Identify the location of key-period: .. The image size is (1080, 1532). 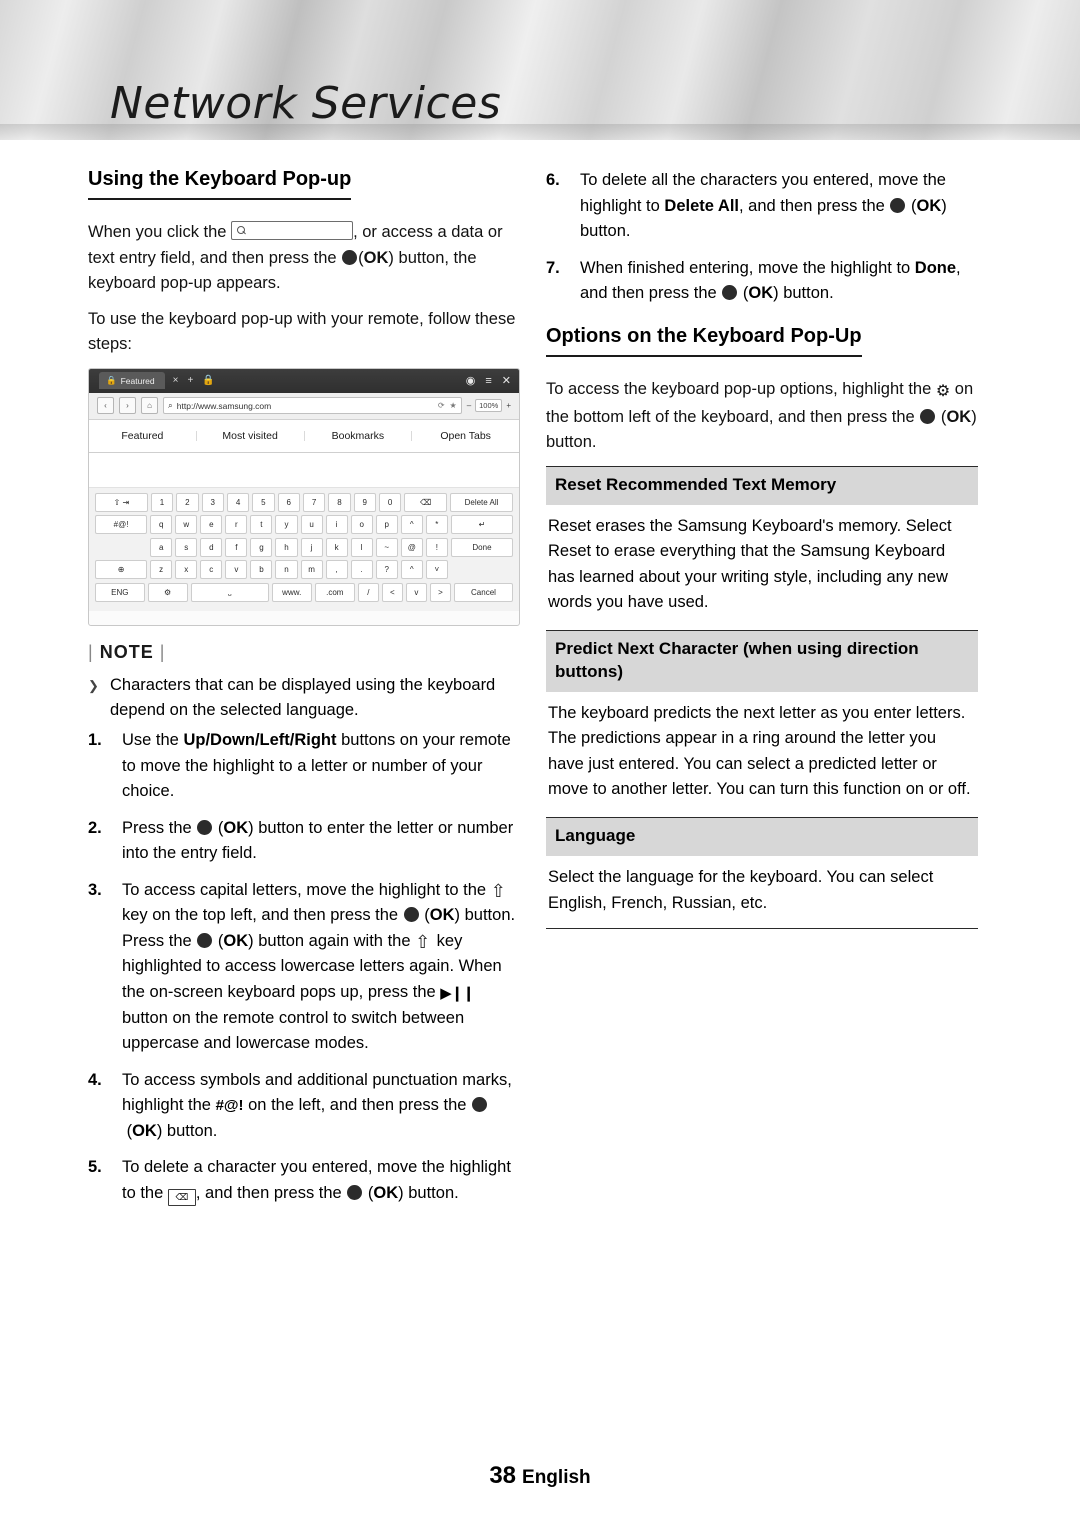
(361, 570).